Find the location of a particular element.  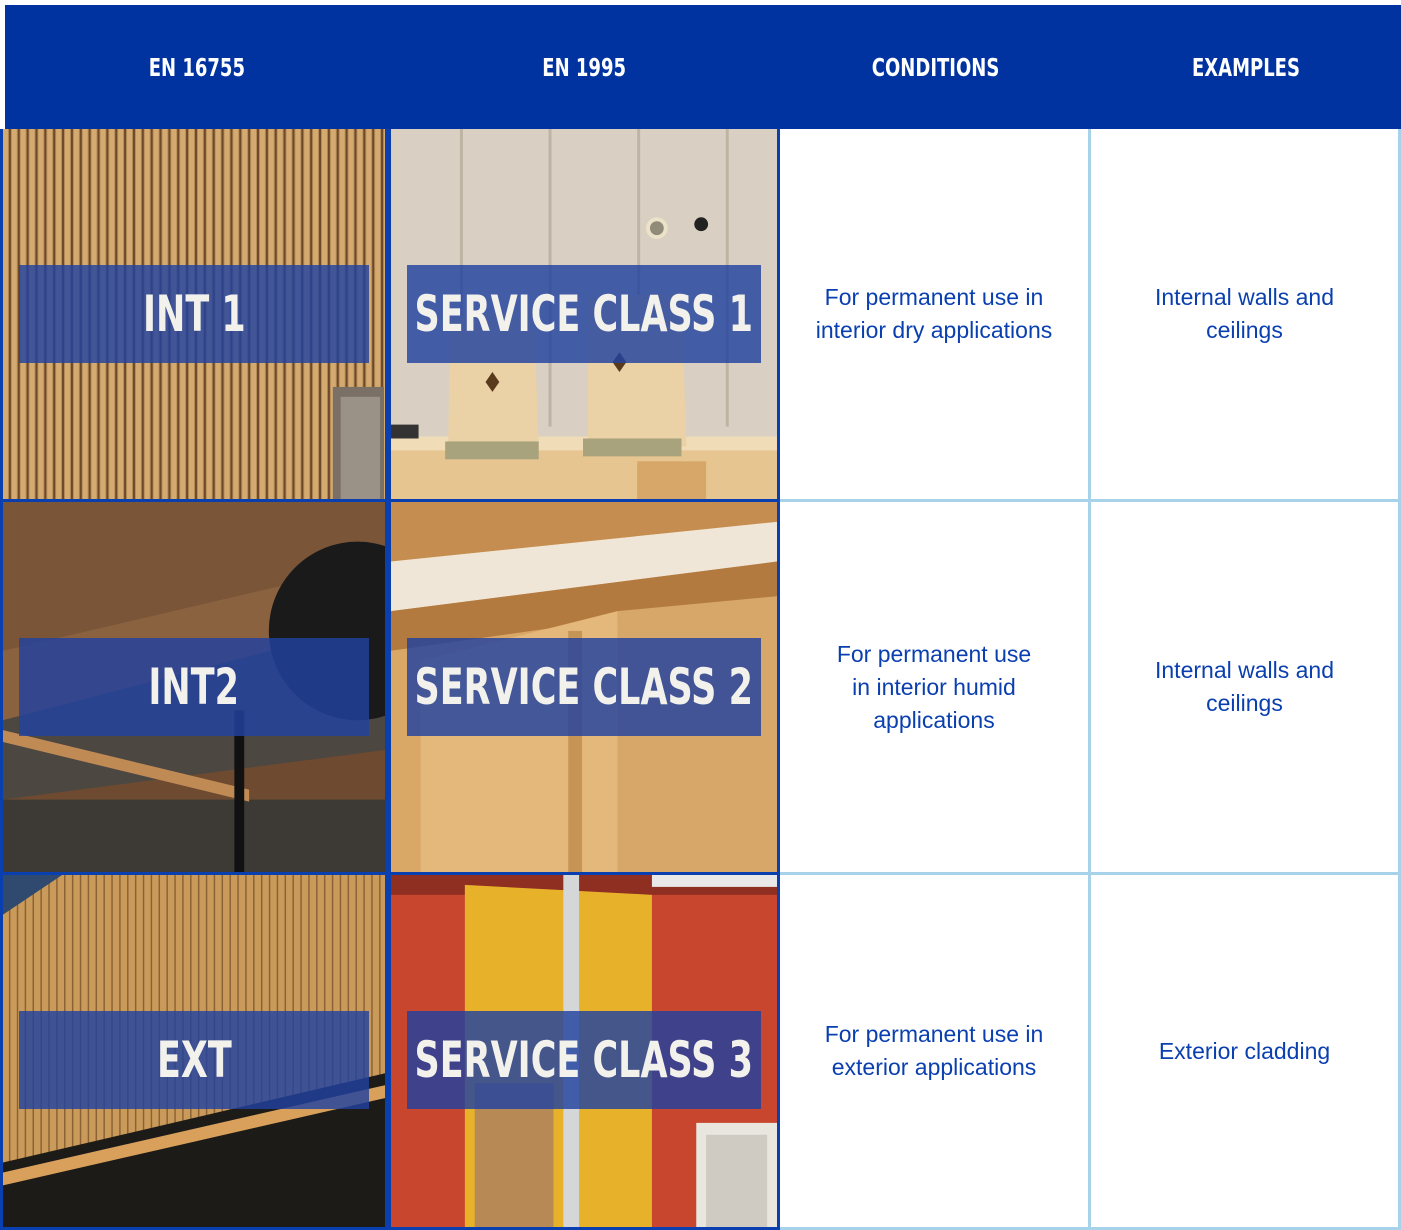

service-class-3-photo-cell: SERVICE CLASS 3 is located at coordinates (584, 1052).